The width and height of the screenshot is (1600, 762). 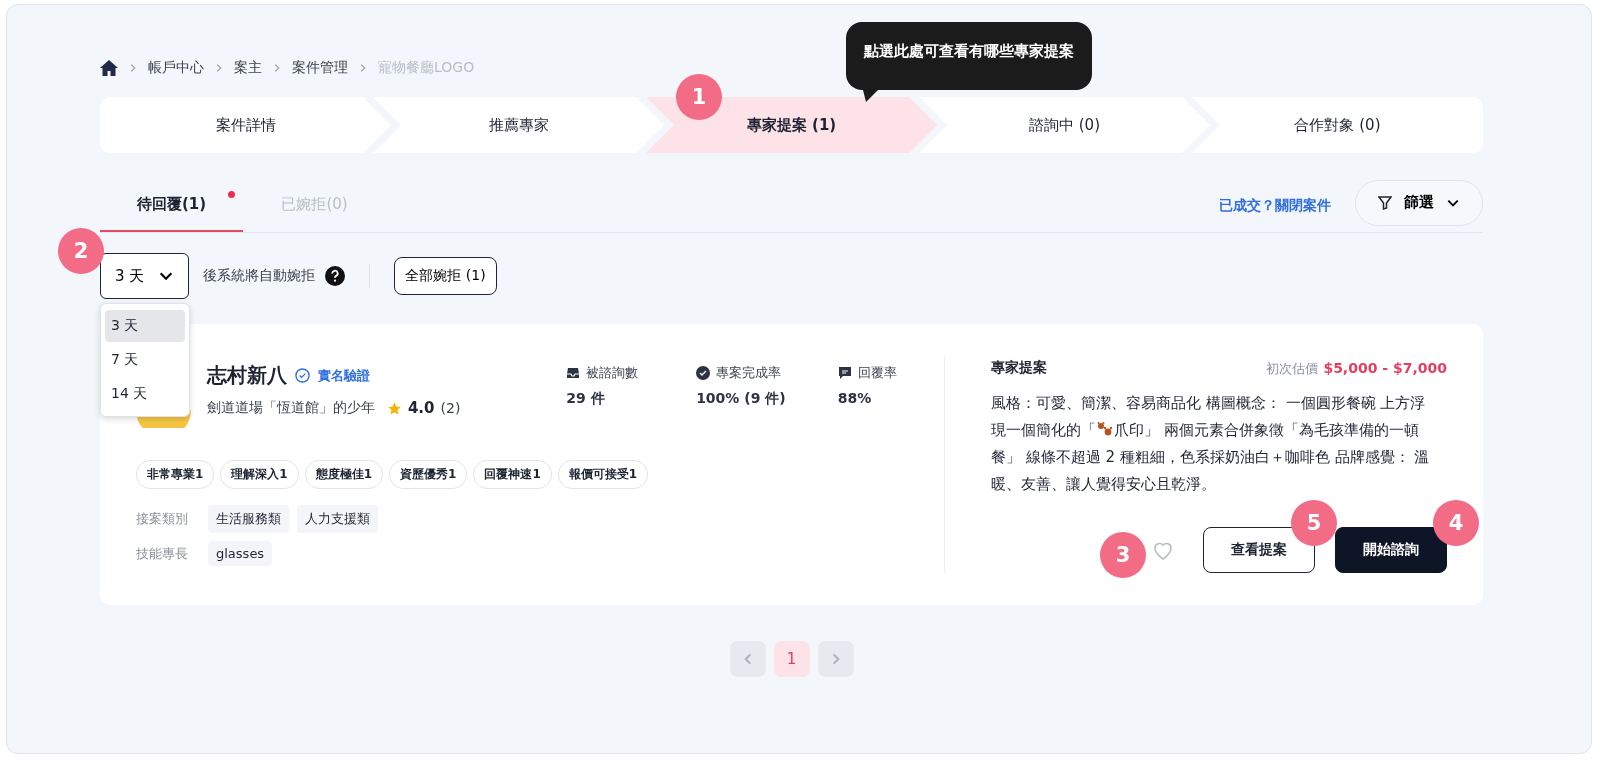 What do you see at coordinates (163, 419) in the screenshot?
I see `avatar` at bounding box center [163, 419].